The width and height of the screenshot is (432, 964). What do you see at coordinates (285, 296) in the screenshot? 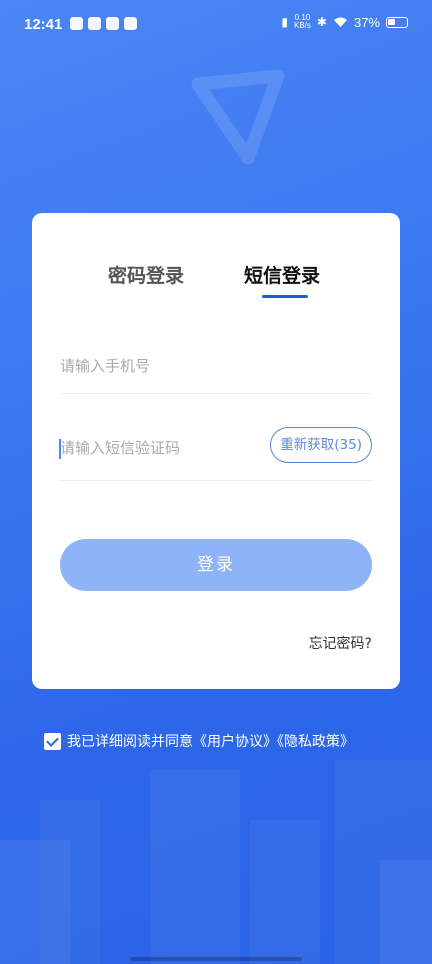
I see `active-tab-indicator` at bounding box center [285, 296].